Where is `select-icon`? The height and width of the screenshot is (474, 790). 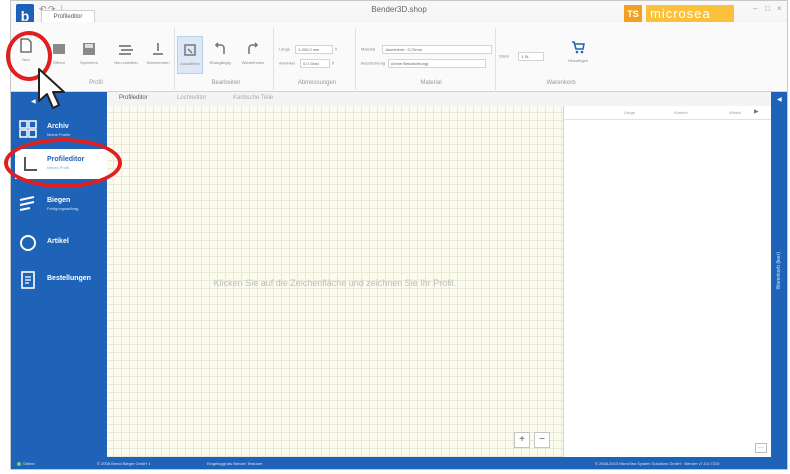
select-icon is located at coordinates (190, 50).